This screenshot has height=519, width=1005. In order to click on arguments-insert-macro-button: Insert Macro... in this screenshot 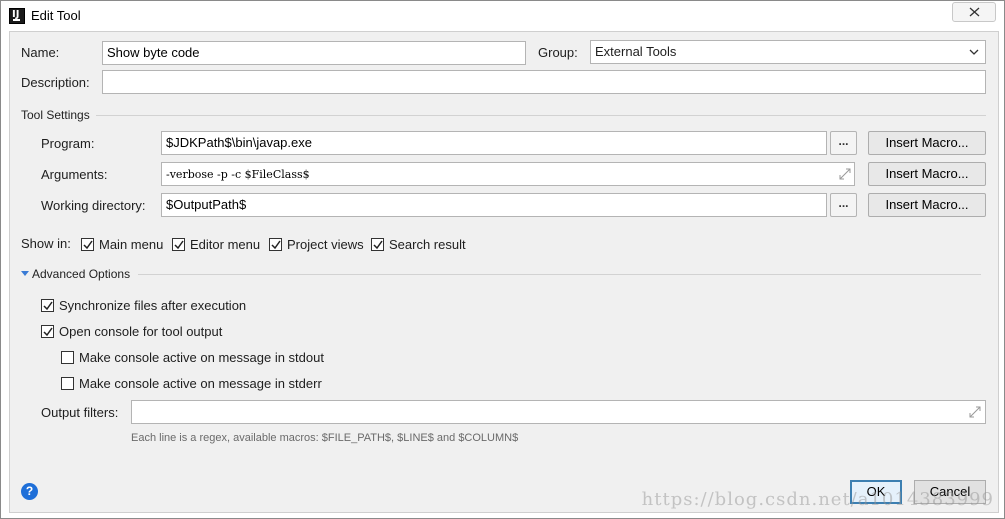, I will do `click(927, 174)`.